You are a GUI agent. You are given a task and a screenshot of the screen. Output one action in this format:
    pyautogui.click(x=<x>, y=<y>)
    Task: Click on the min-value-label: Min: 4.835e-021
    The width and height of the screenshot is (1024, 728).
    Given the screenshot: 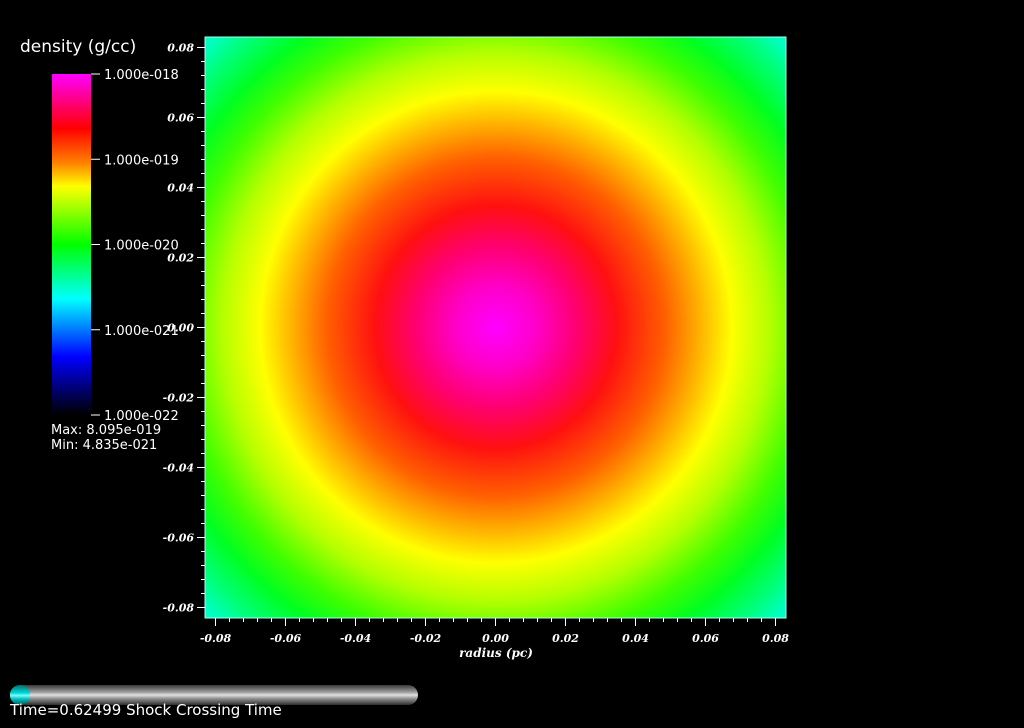 What is the action you would take?
    pyautogui.click(x=104, y=445)
    